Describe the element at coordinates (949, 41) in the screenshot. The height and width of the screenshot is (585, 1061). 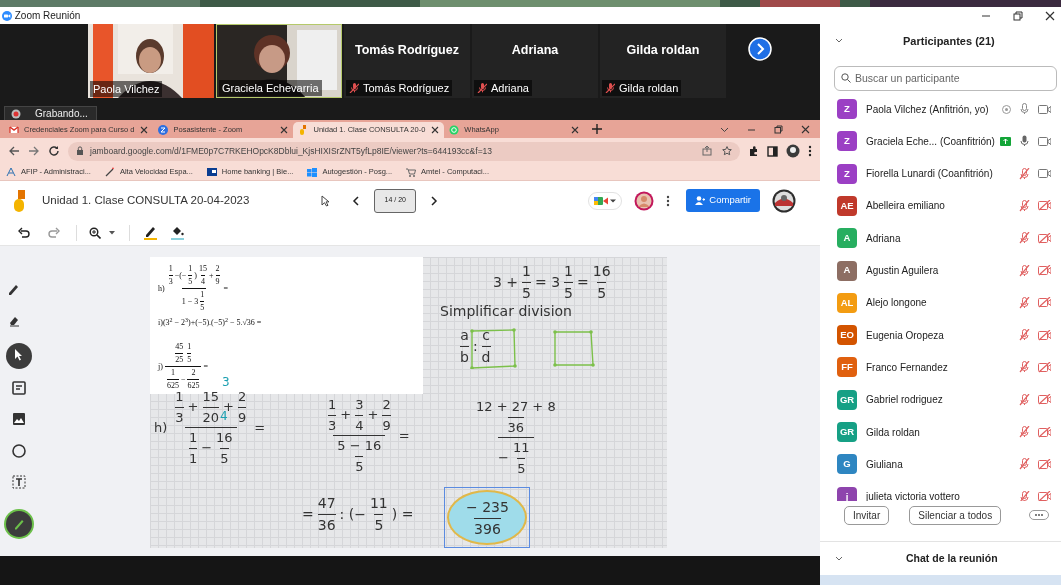
I see `panel-title: Participantes (21)` at that location.